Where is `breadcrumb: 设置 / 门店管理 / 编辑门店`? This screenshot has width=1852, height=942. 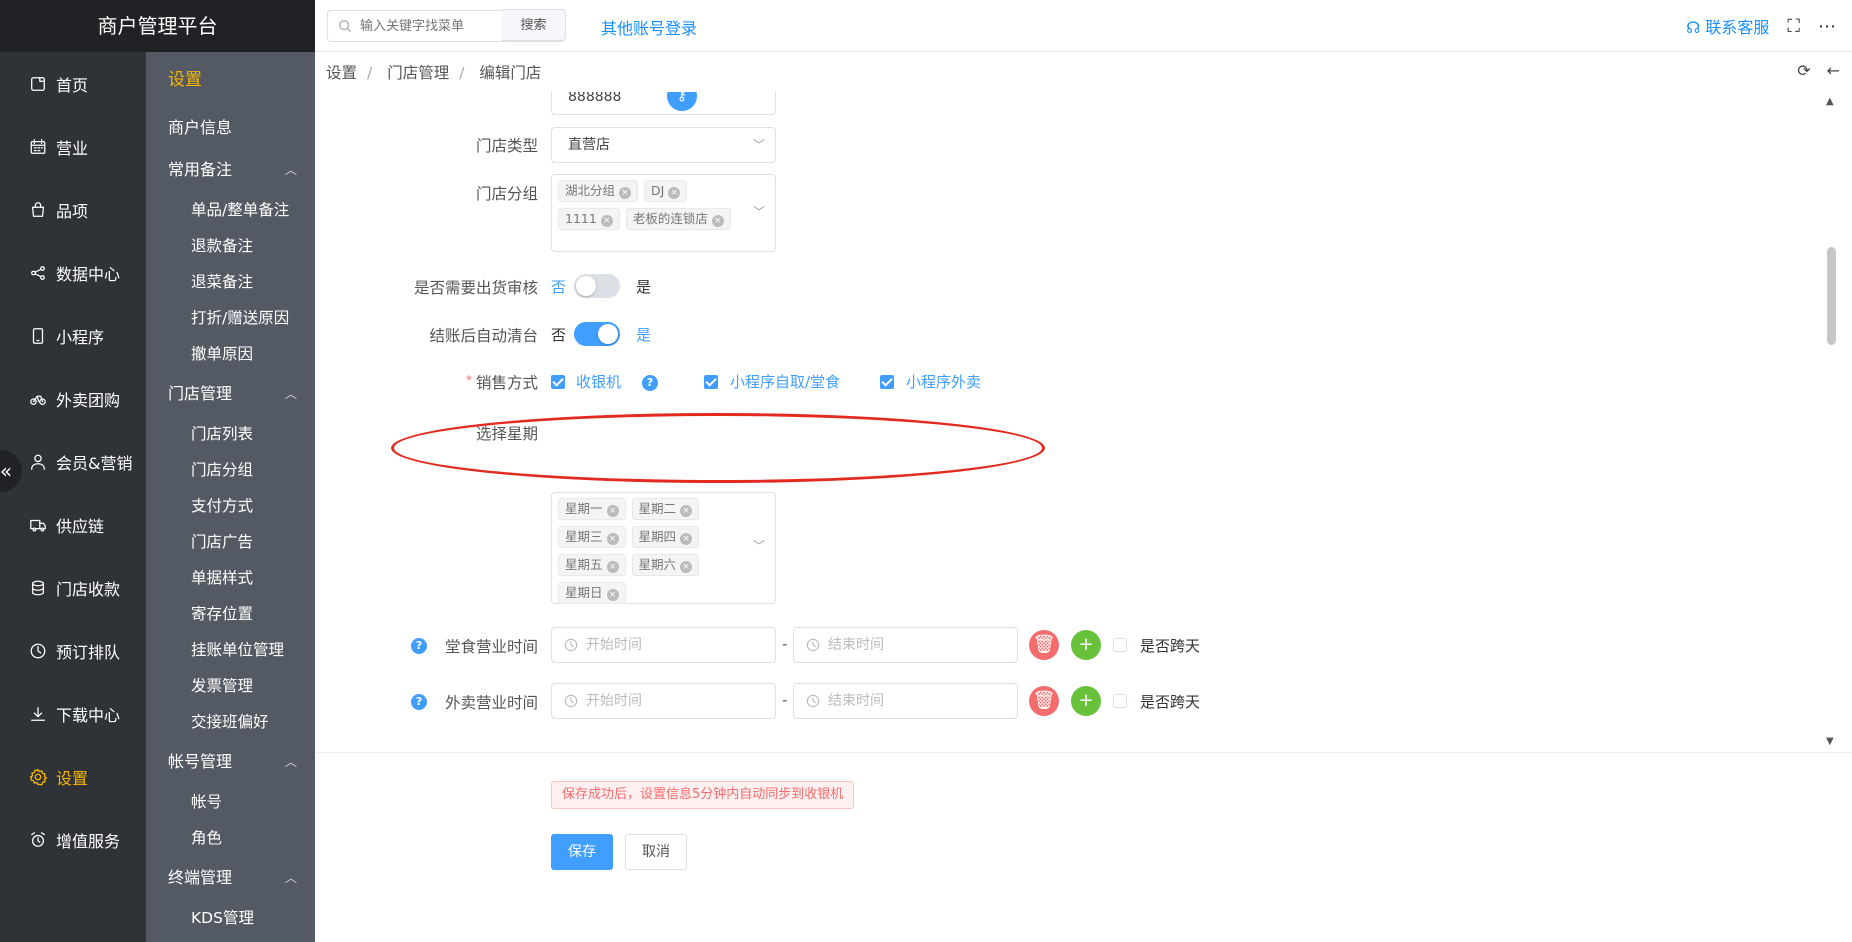 breadcrumb: 设置 / 门店管理 / 编辑门店 is located at coordinates (434, 73).